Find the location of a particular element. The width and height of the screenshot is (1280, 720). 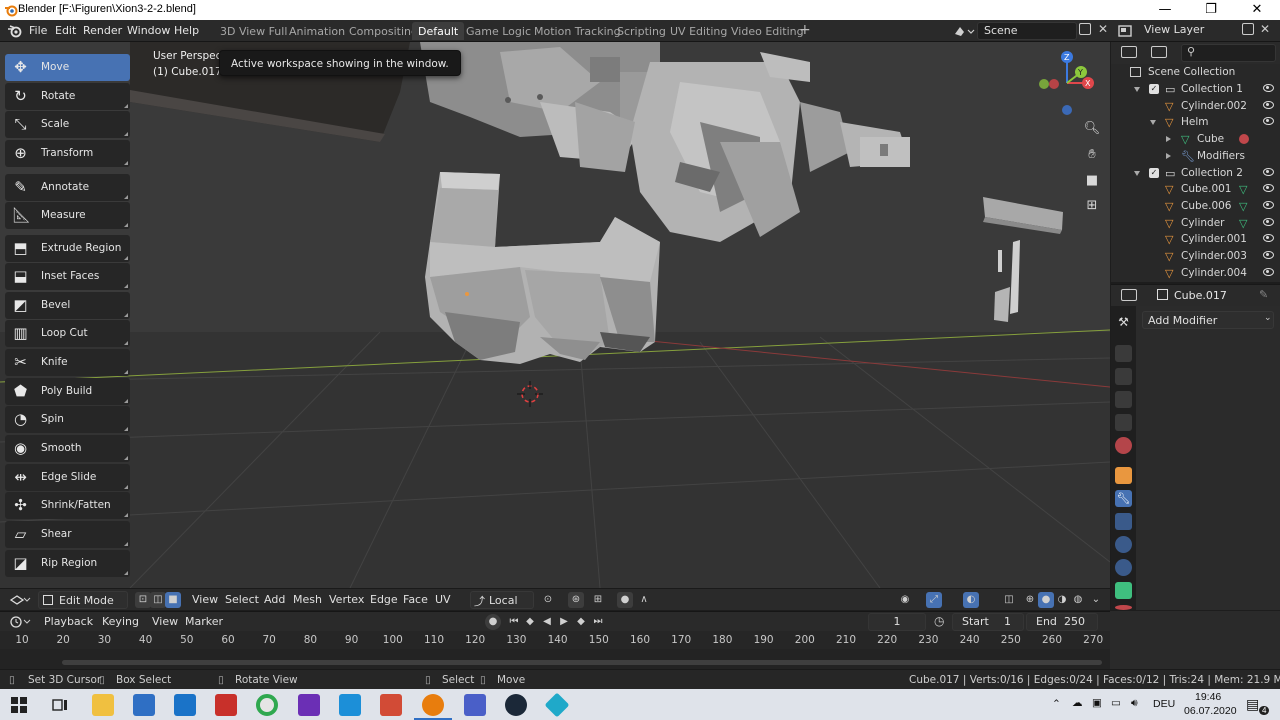

pan-hand-icon: ✋︎ is located at coordinates (1092, 155).